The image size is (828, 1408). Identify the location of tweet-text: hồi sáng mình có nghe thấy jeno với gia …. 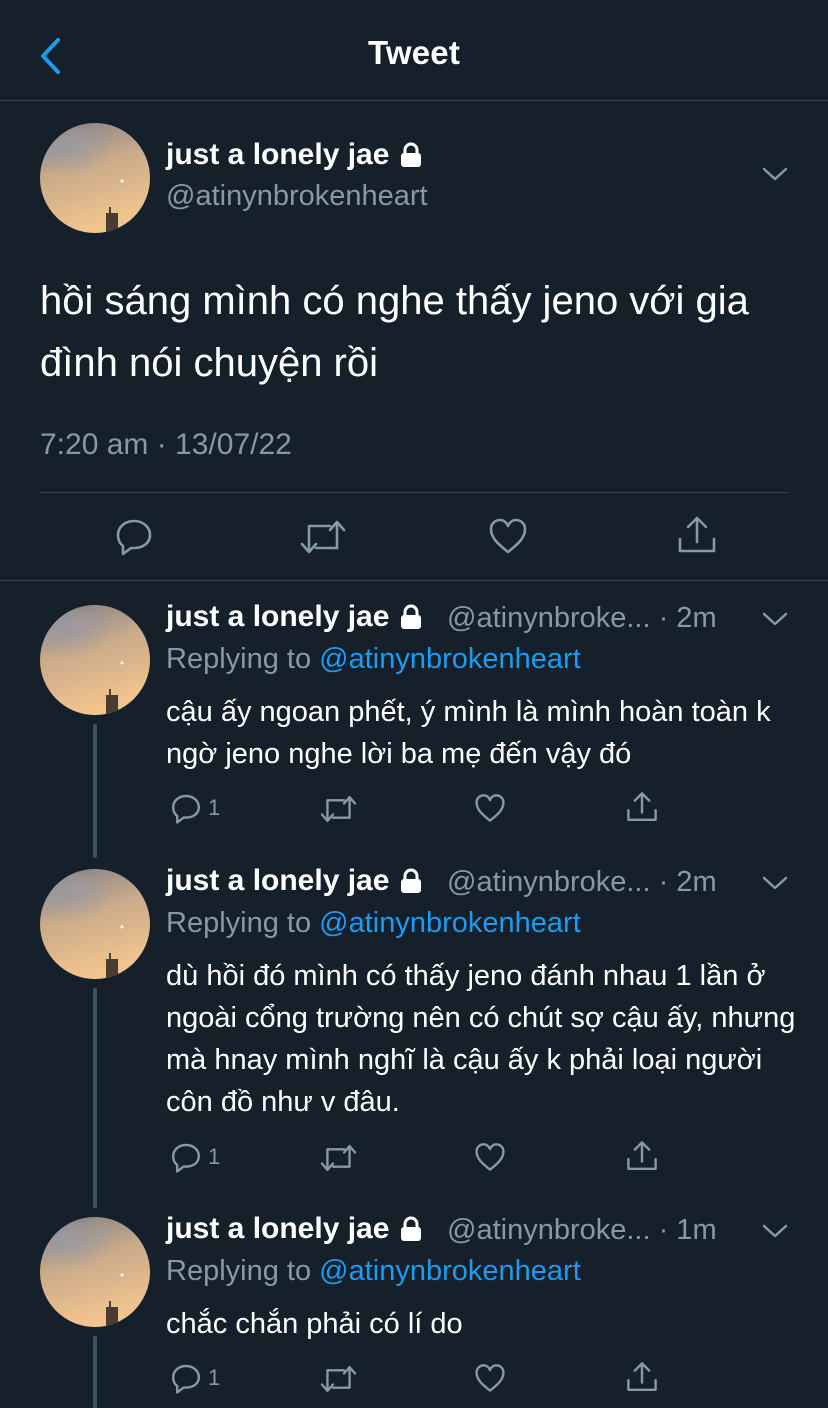
(394, 332).